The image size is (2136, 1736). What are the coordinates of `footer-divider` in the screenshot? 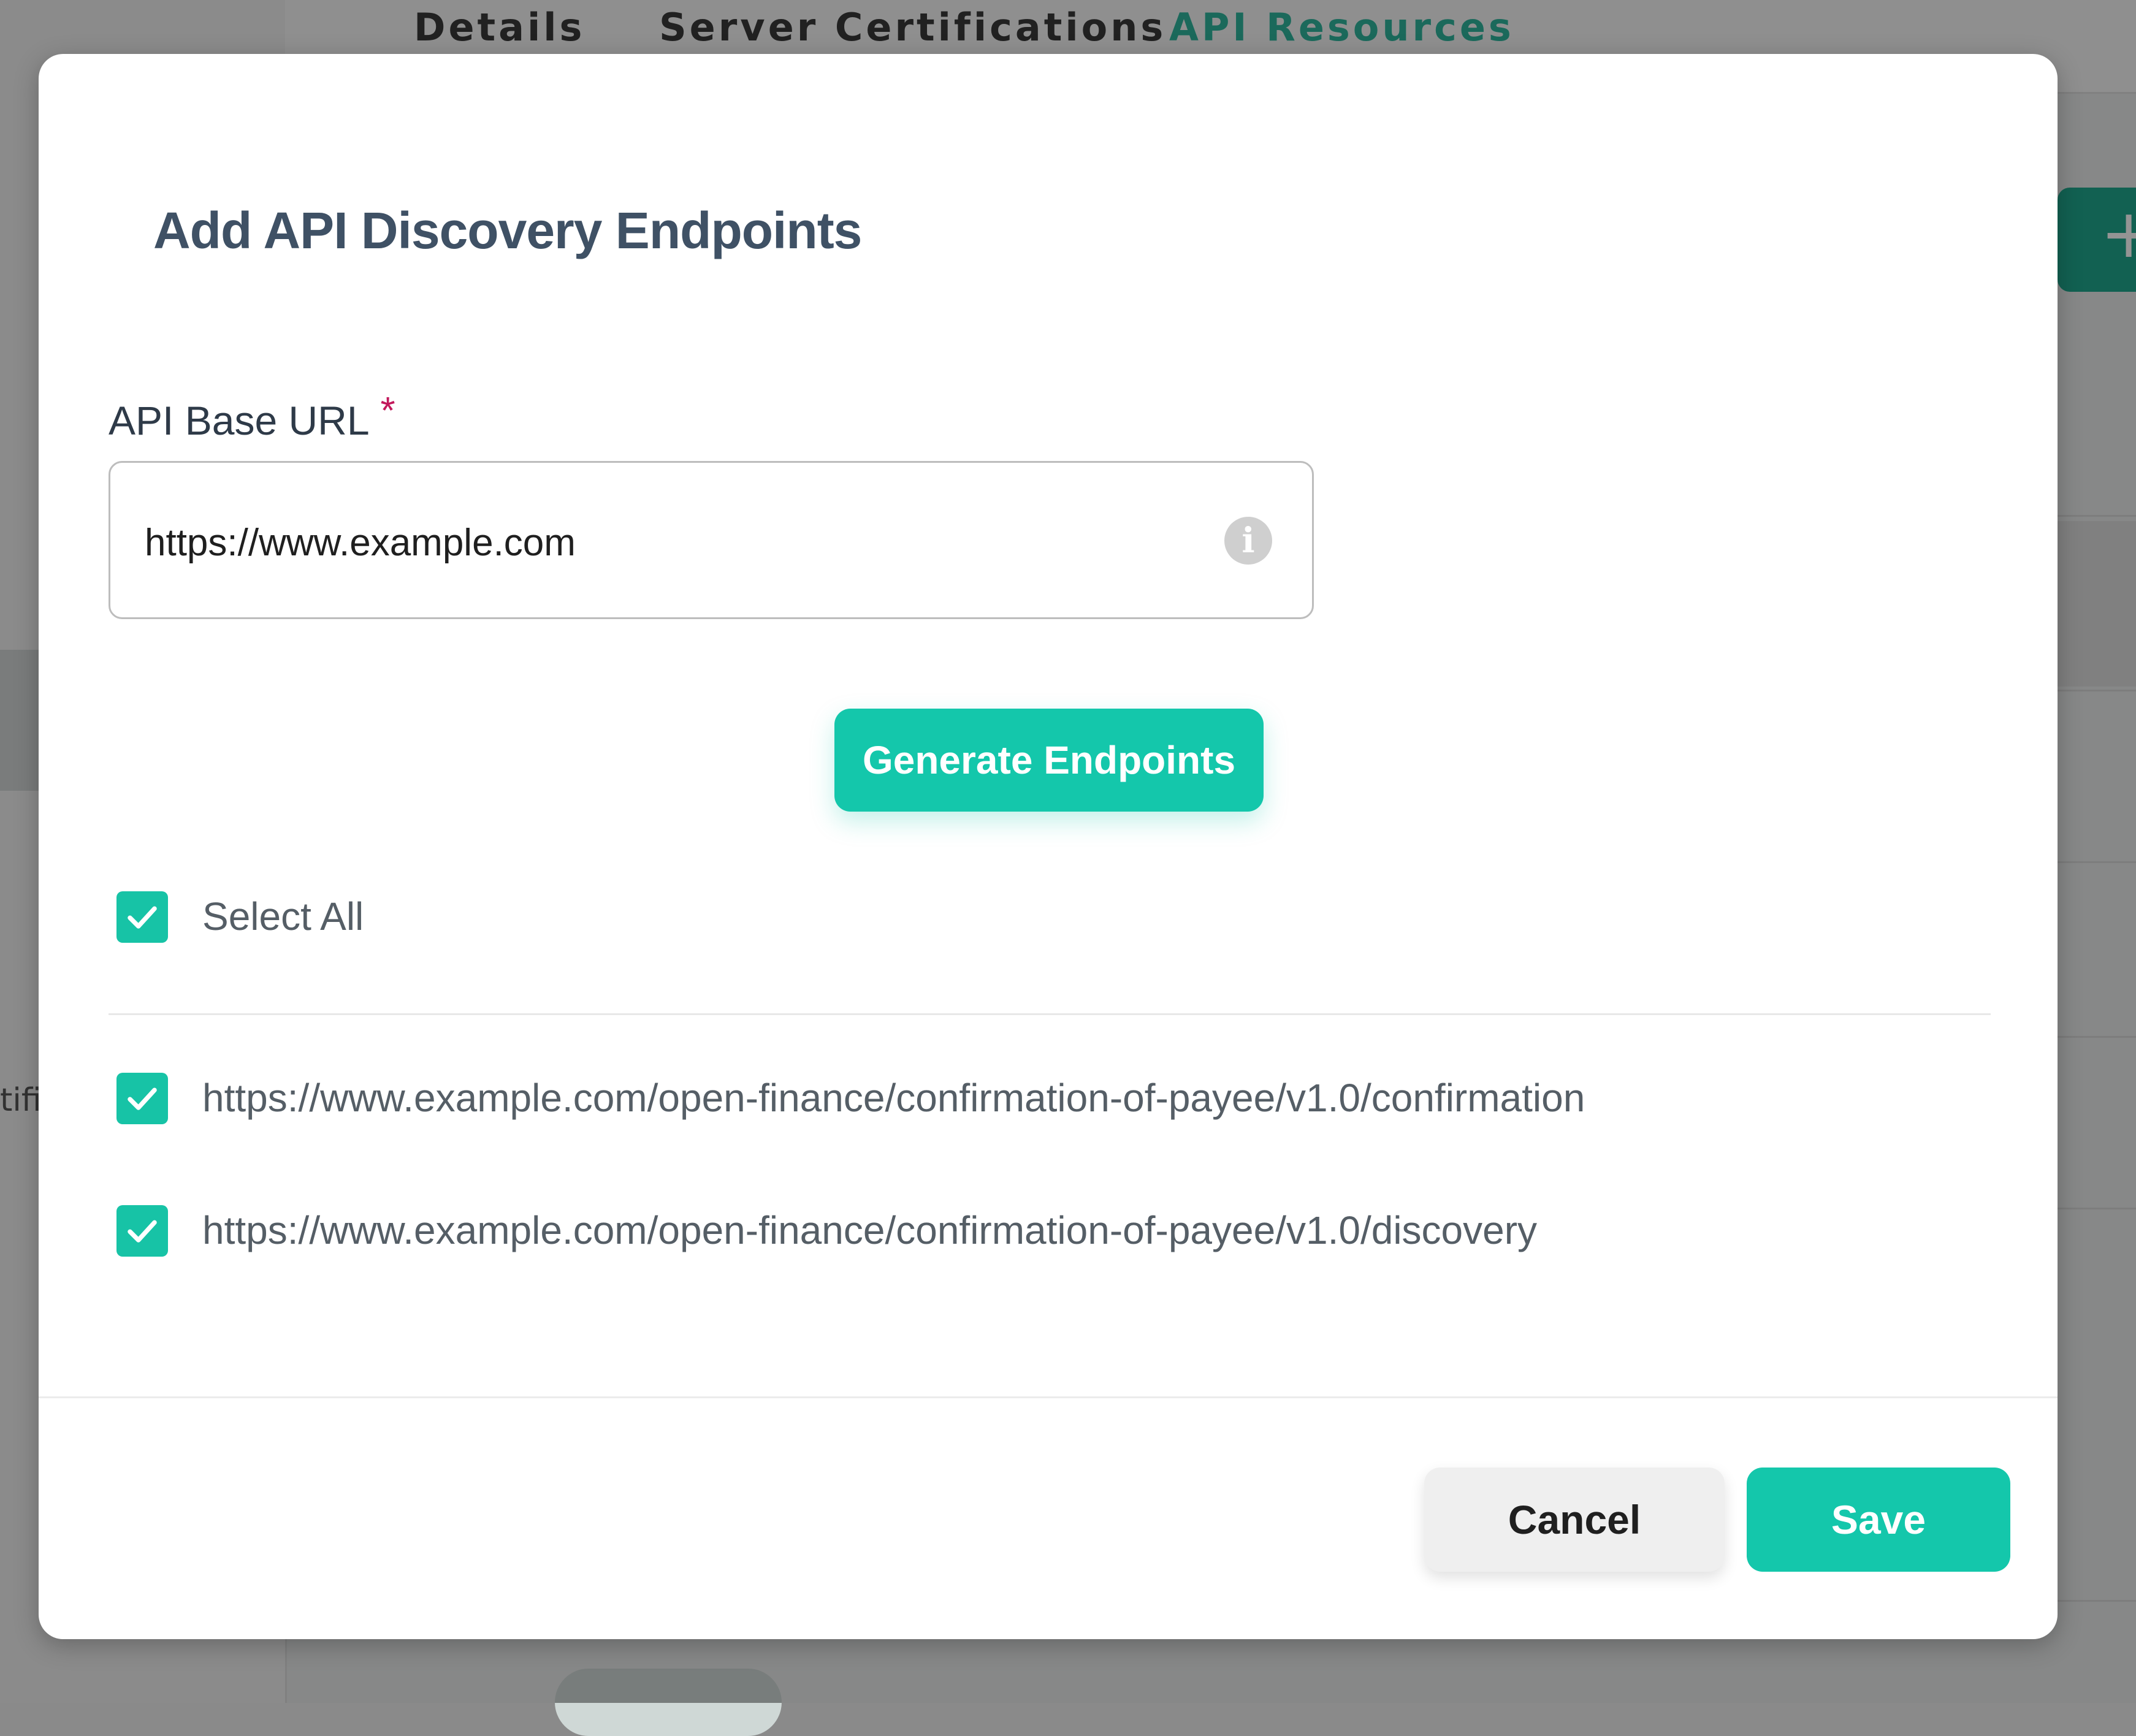 It's located at (1048, 1397).